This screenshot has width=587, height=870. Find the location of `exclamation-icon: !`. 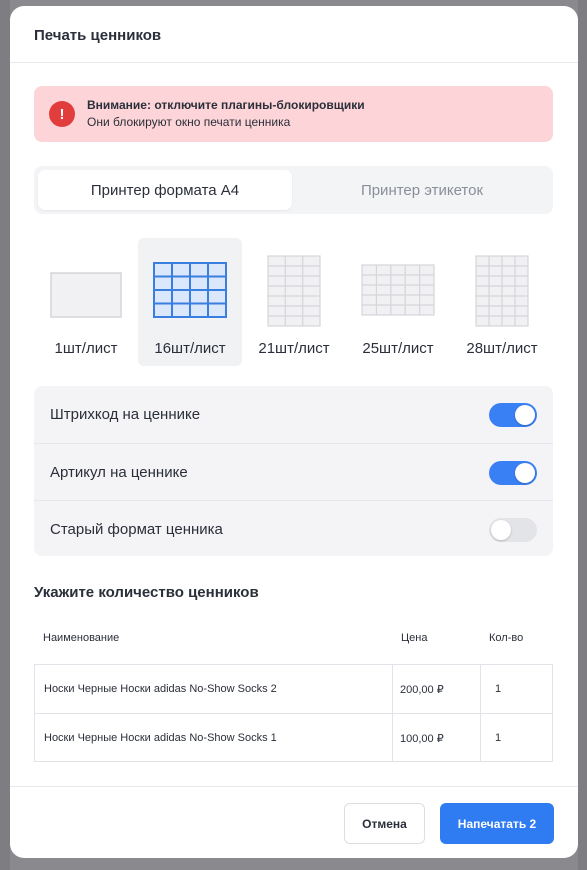

exclamation-icon: ! is located at coordinates (62, 114).